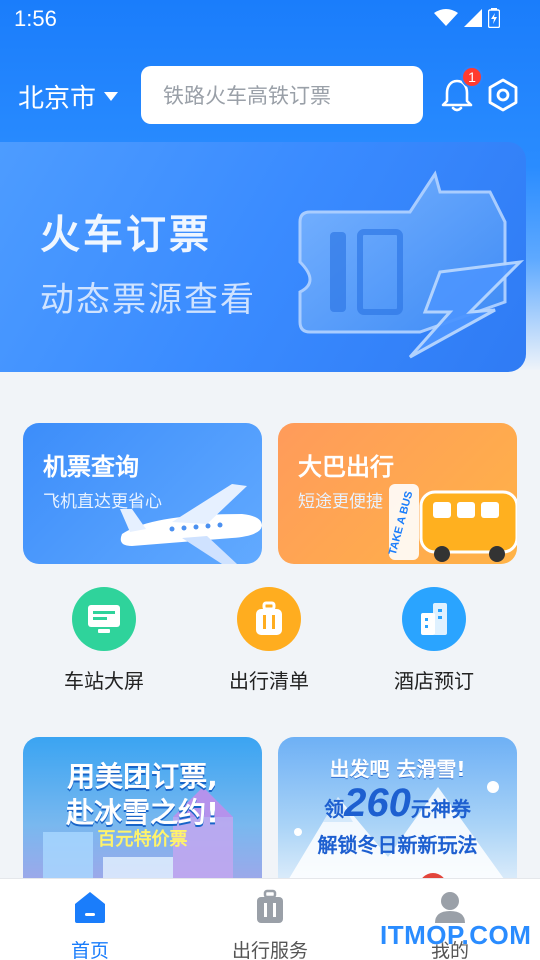 The width and height of the screenshot is (540, 960). What do you see at coordinates (104, 681) in the screenshot?
I see `quick-action-label: 车站大屏` at bounding box center [104, 681].